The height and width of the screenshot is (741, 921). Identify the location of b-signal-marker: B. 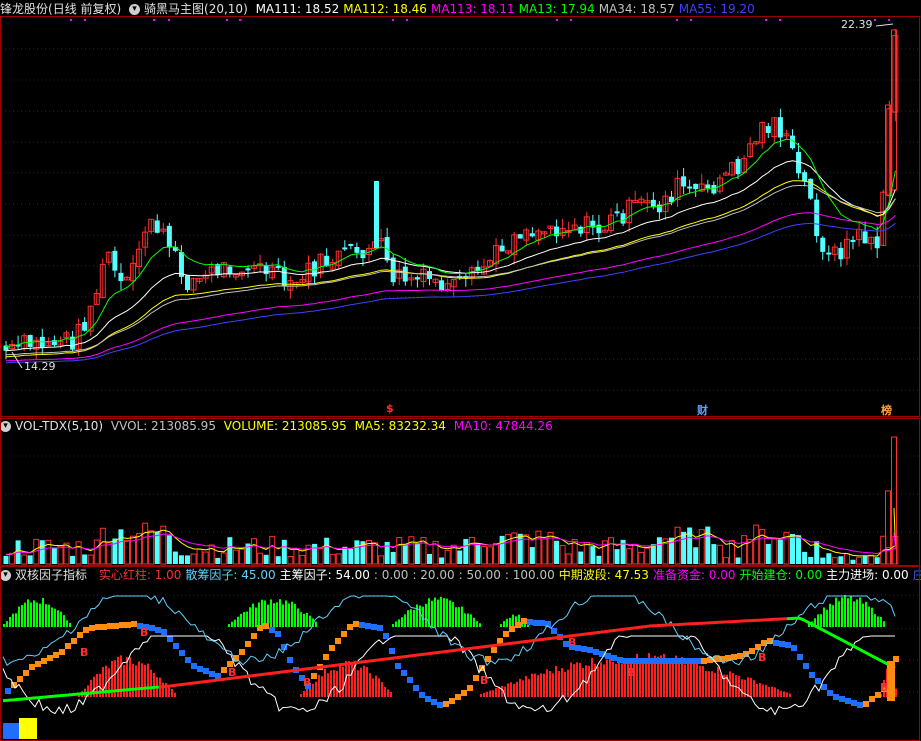
(307, 682).